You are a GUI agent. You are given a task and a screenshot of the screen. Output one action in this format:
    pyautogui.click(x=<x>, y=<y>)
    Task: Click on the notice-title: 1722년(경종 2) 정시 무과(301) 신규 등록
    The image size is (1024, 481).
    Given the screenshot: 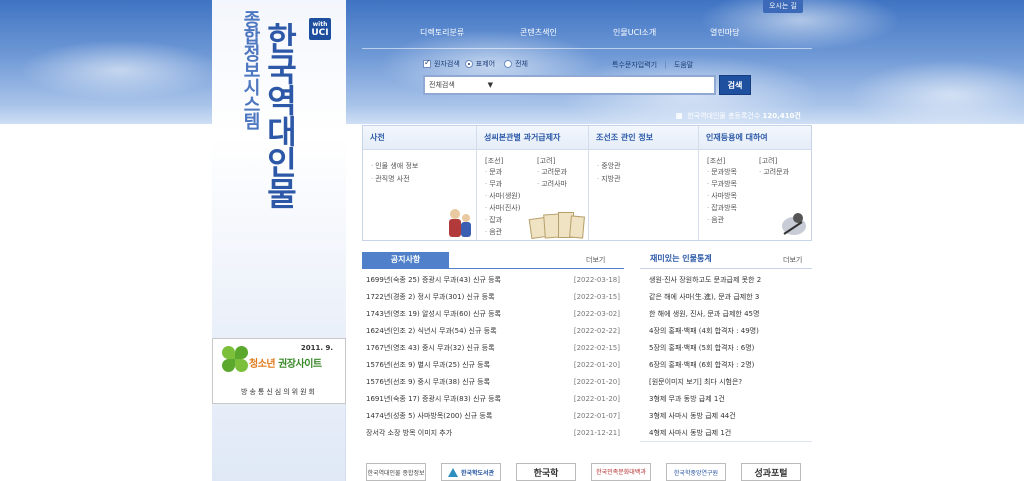 What is the action you would take?
    pyautogui.click(x=430, y=299)
    